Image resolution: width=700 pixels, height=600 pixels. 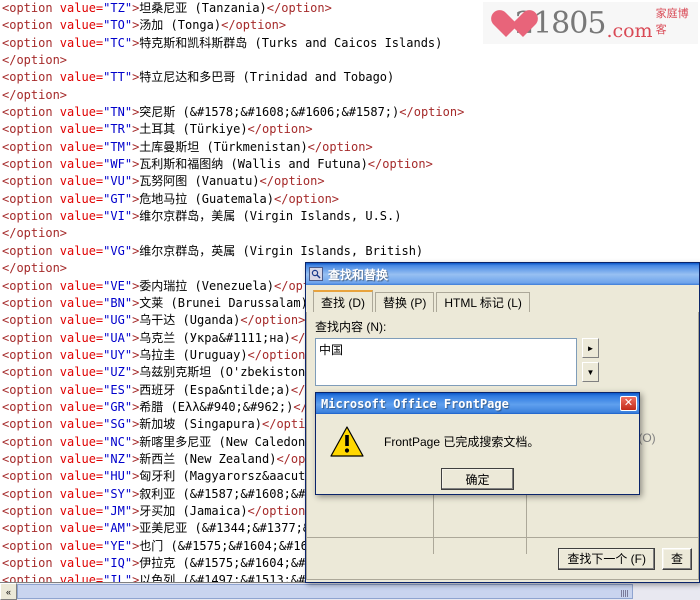 What do you see at coordinates (118, 337) in the screenshot?
I see `code-token: "UA"` at bounding box center [118, 337].